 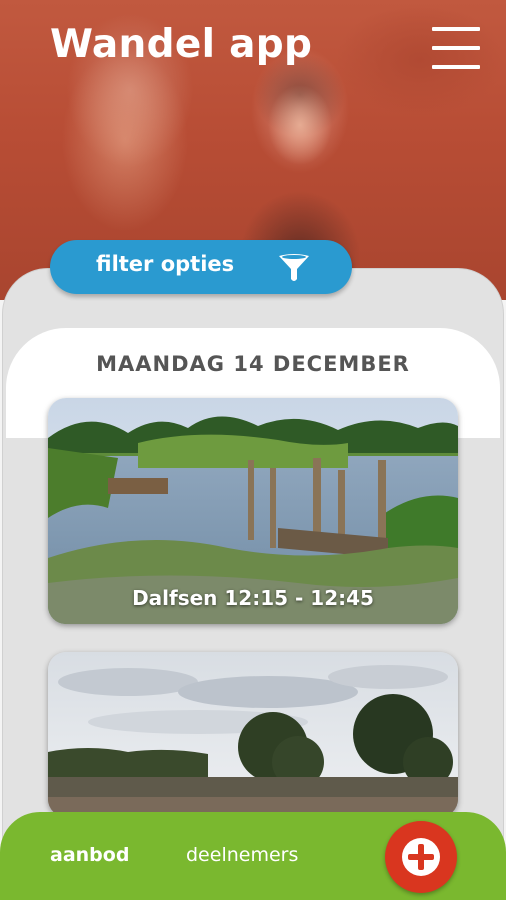 I want to click on app-title: Wandel app, so click(x=181, y=44).